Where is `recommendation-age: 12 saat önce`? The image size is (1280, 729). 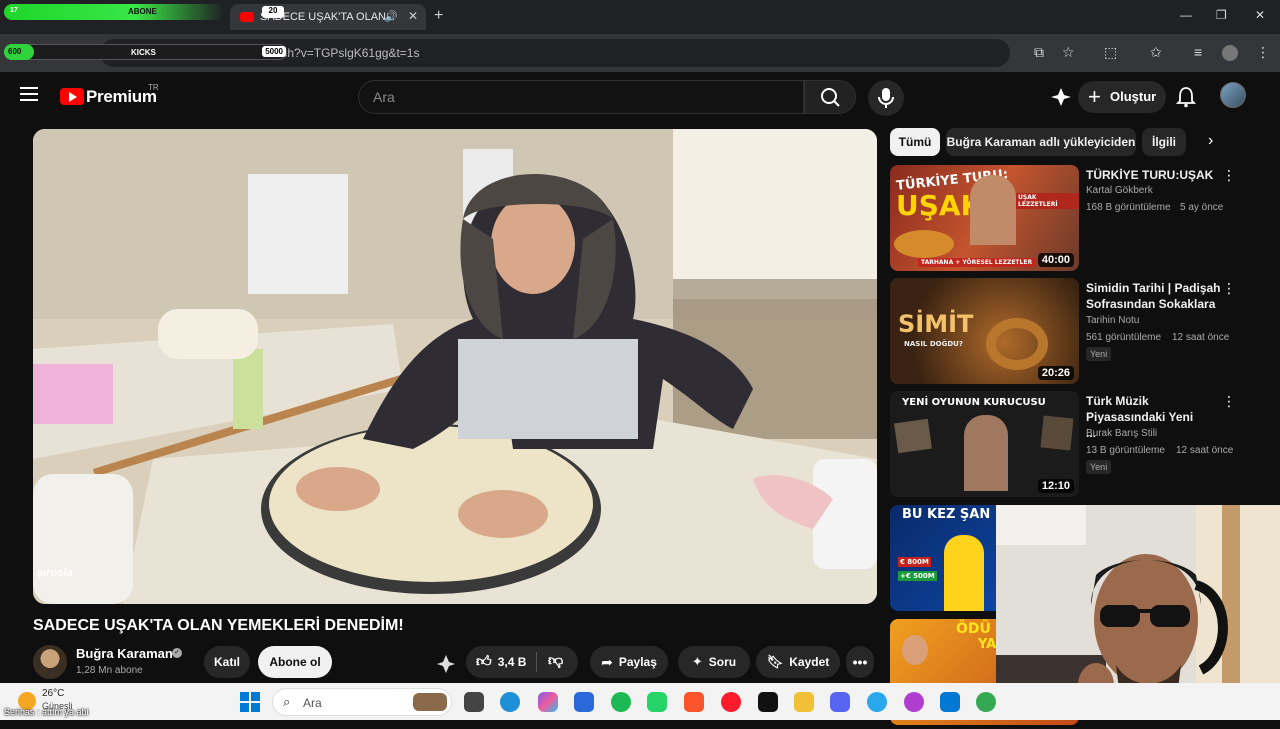 recommendation-age: 12 saat önce is located at coordinates (1201, 337).